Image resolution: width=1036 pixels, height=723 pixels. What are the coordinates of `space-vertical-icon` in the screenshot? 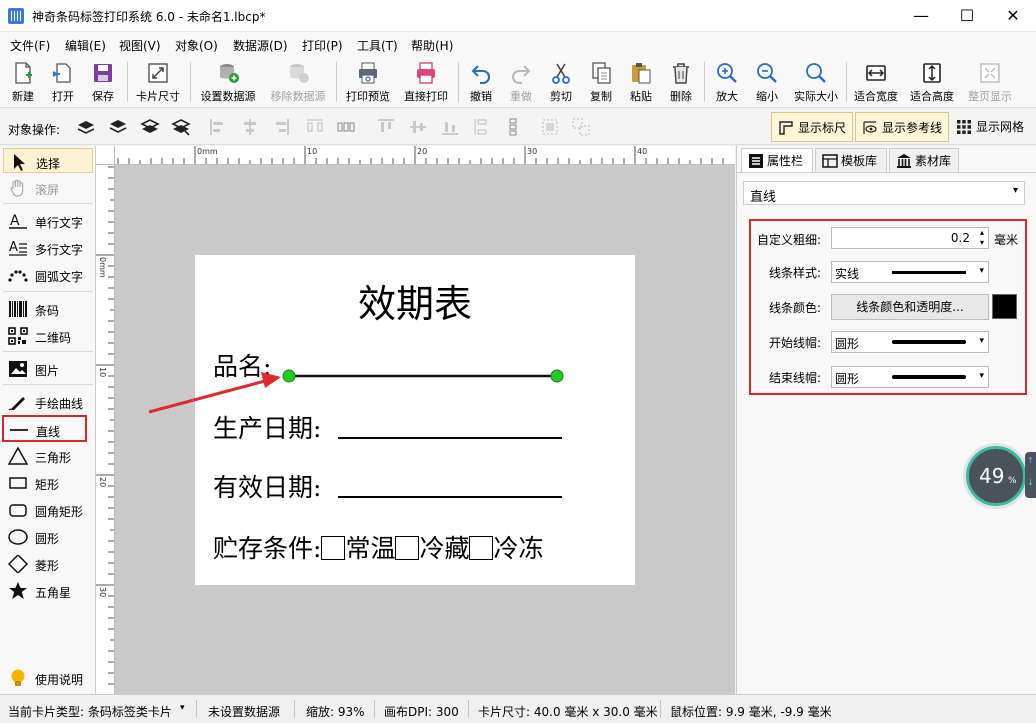 It's located at (513, 127).